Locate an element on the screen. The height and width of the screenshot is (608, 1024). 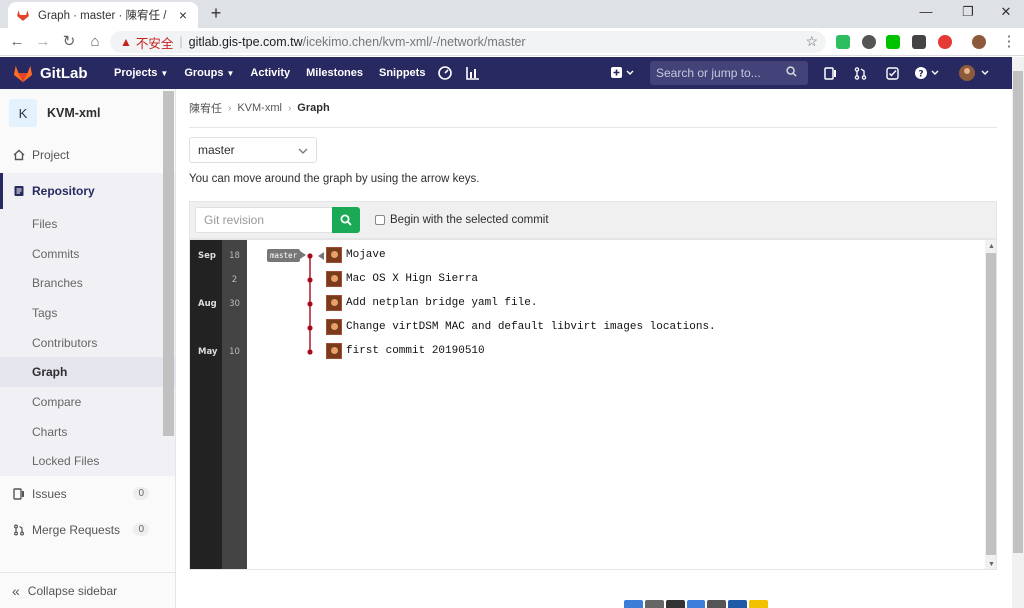
reload-icon: ↻ is located at coordinates (69, 42).